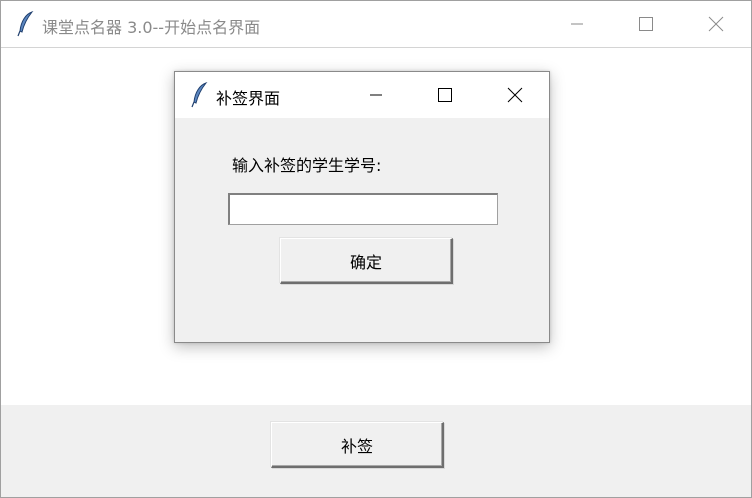 Image resolution: width=752 pixels, height=498 pixels. What do you see at coordinates (248, 98) in the screenshot?
I see `dialog-title: 补签界面` at bounding box center [248, 98].